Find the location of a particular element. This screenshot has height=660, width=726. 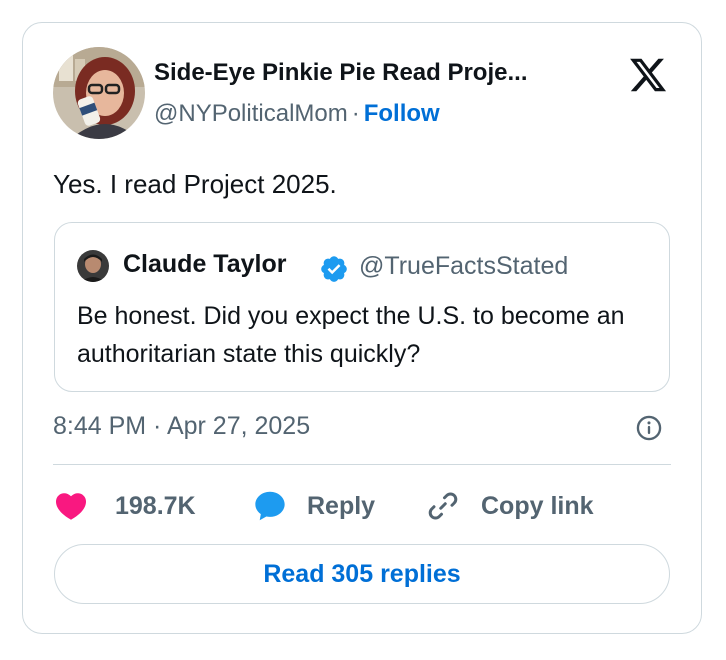

author-avatar-image is located at coordinates (99, 93).